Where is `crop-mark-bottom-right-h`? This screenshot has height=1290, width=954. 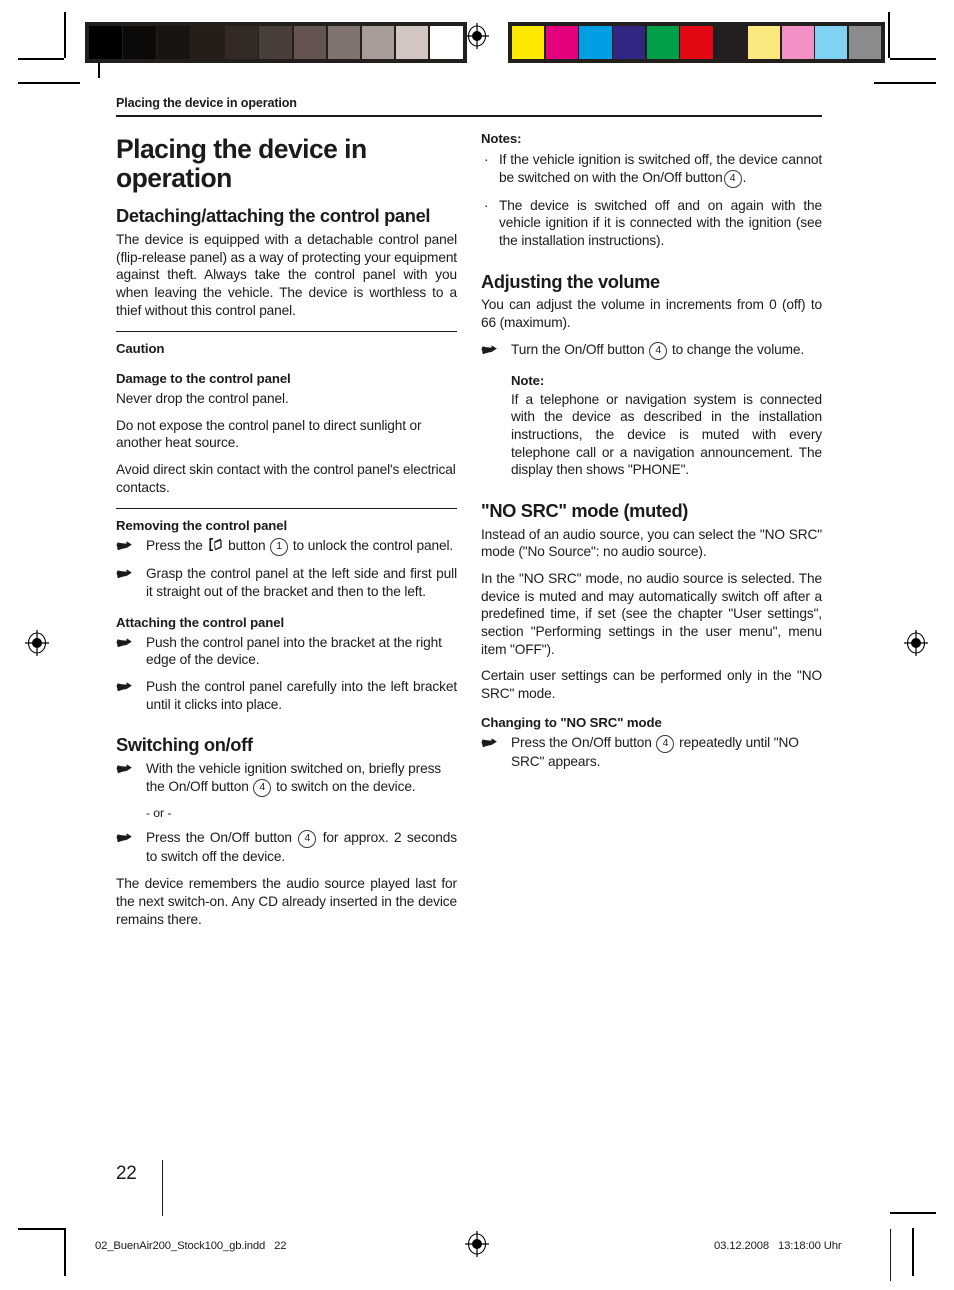
crop-mark-bottom-right-h is located at coordinates (913, 1213).